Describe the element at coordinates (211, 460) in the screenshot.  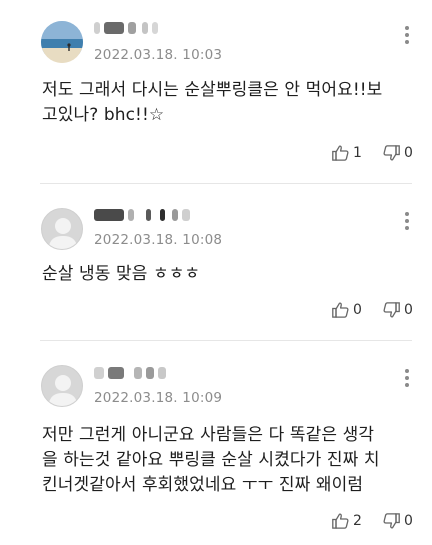
I see `comment-text-line: 을 하는것 같아요 뿌링클 순살 시켰다가 진짜 치` at that location.